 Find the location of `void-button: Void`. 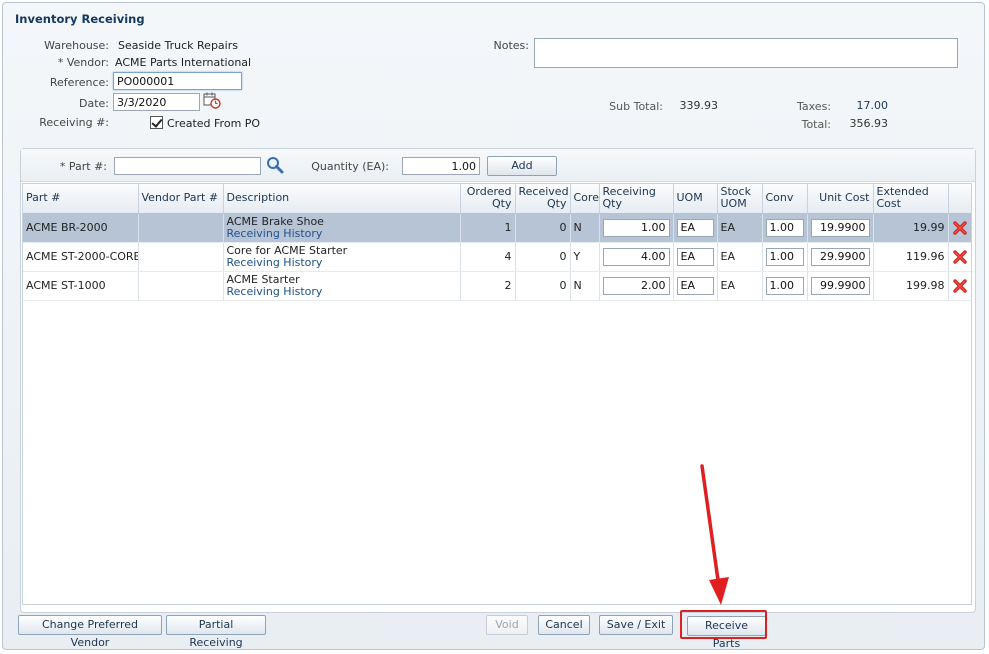

void-button: Void is located at coordinates (507, 625).